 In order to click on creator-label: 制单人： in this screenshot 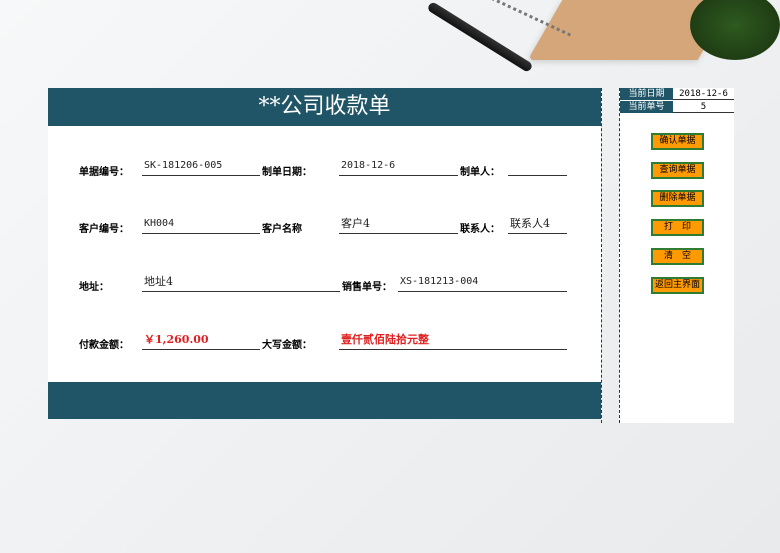, I will do `click(480, 172)`.